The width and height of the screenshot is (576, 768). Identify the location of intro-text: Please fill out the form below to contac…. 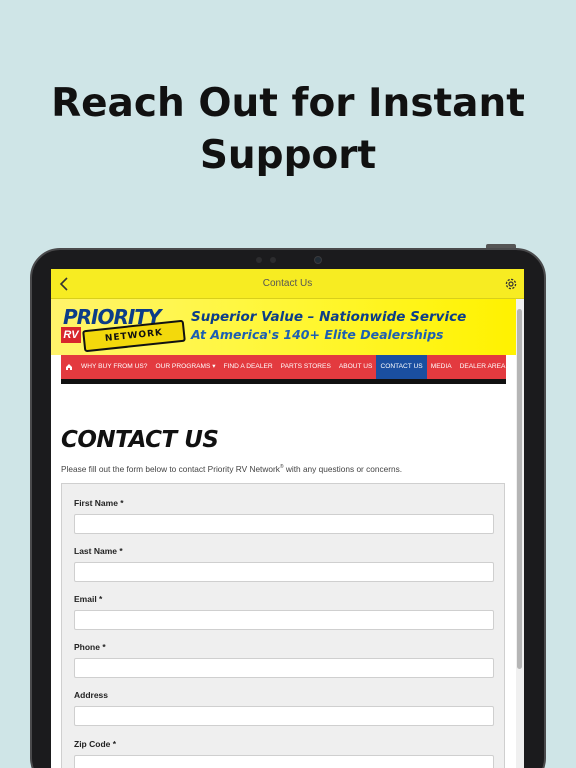
(286, 469).